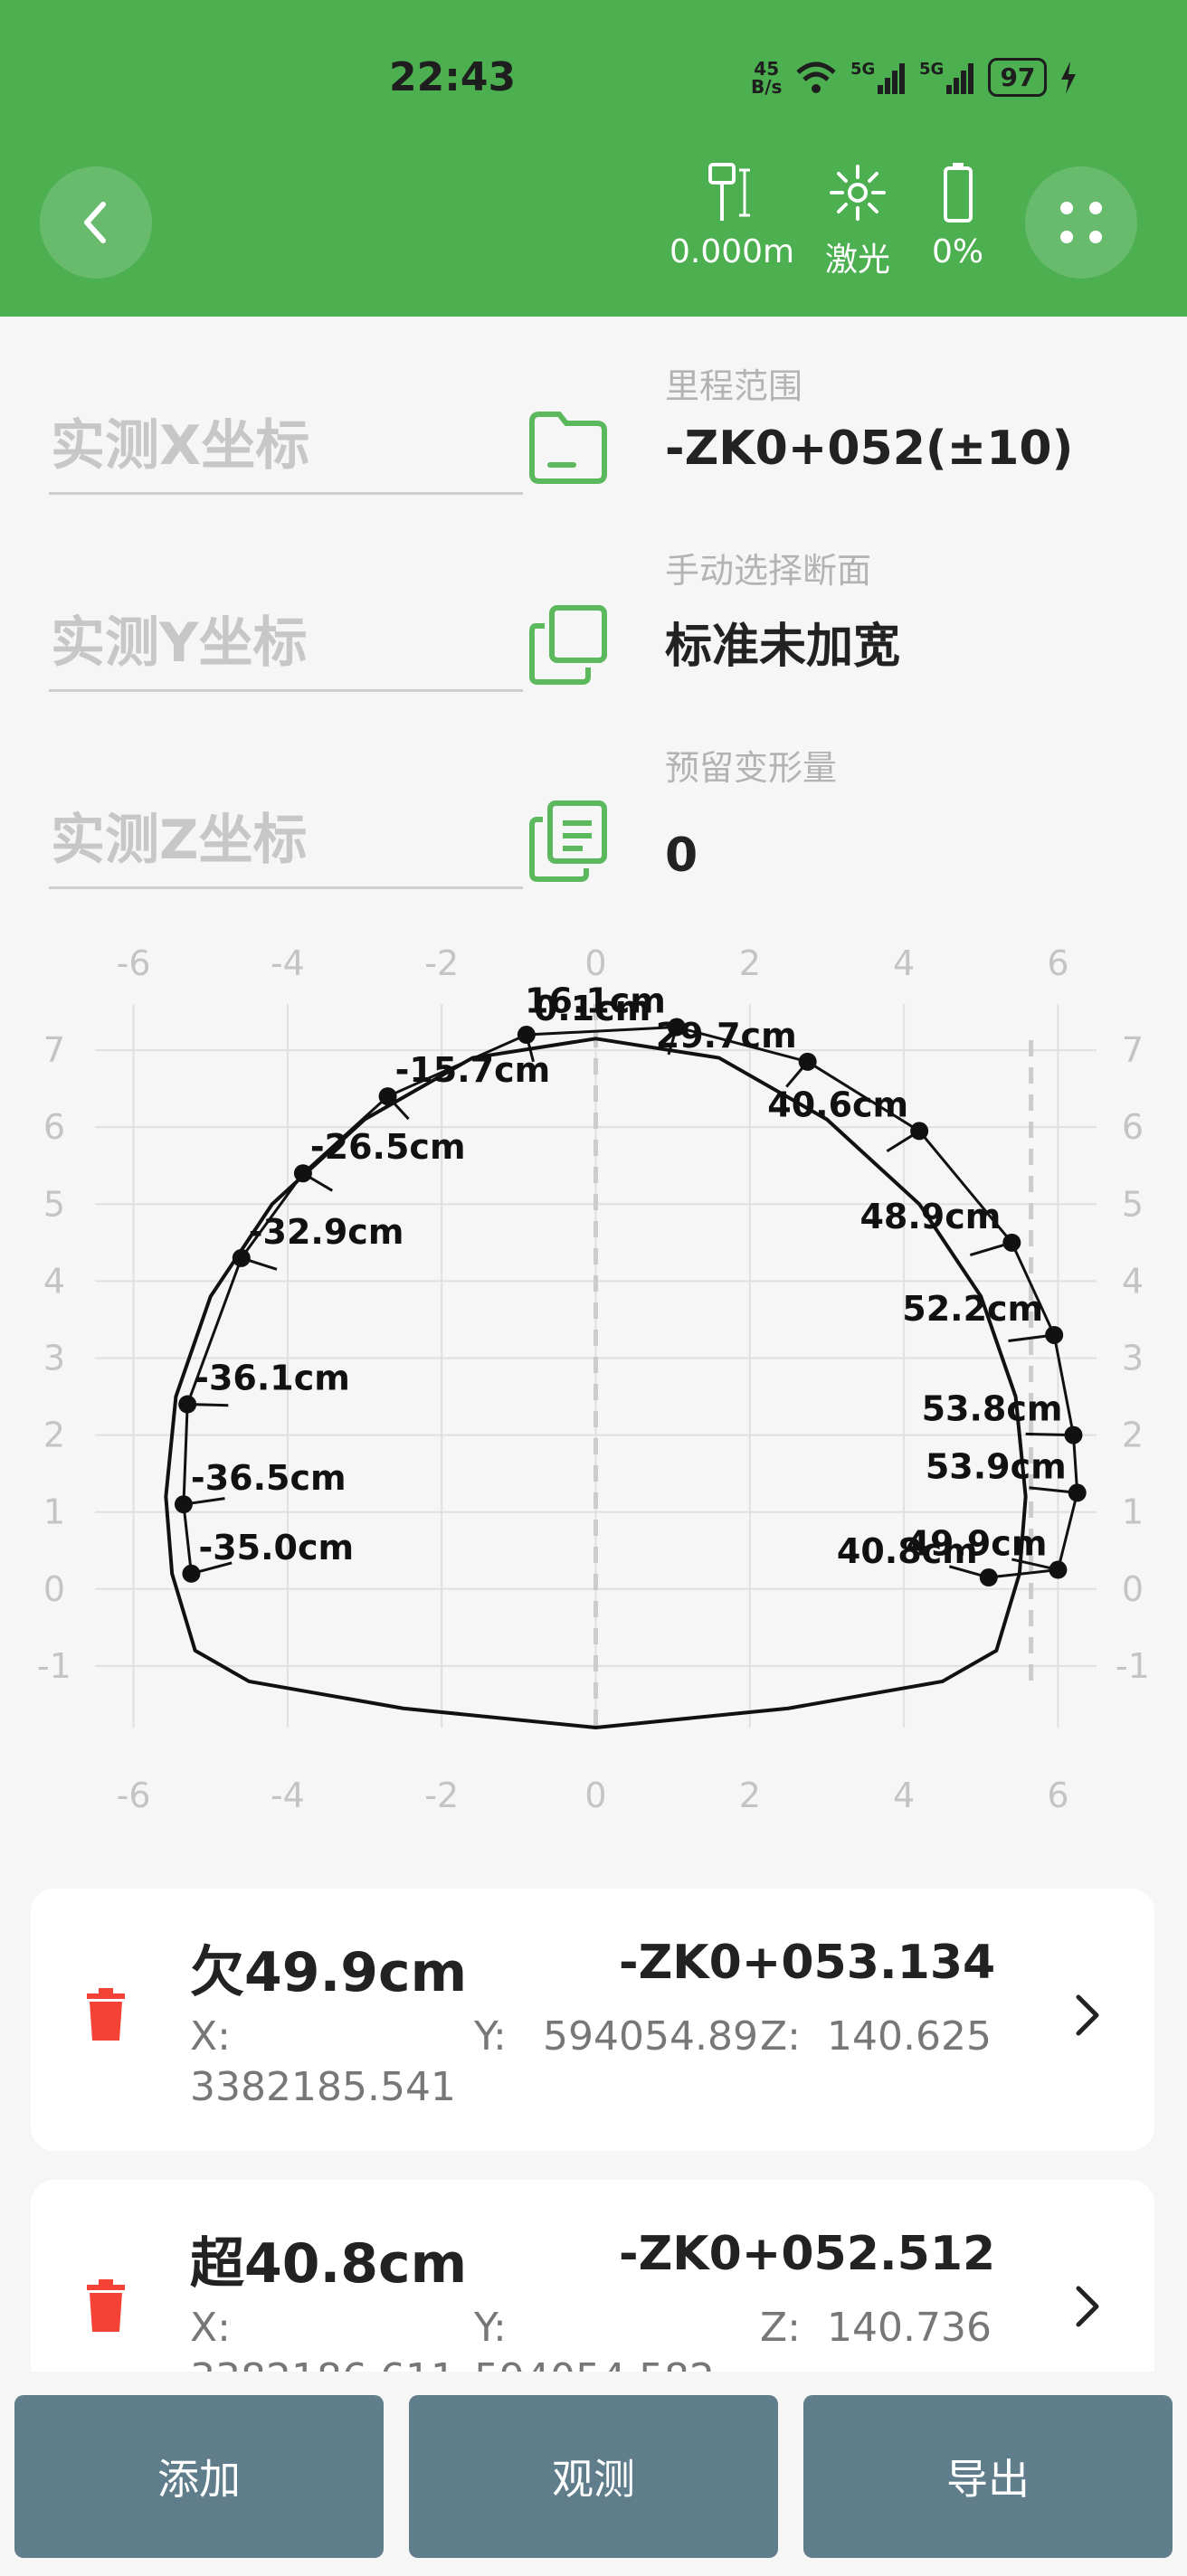 The image size is (1187, 2576). What do you see at coordinates (837, 1104) in the screenshot?
I see `point-label: 40.6cm` at bounding box center [837, 1104].